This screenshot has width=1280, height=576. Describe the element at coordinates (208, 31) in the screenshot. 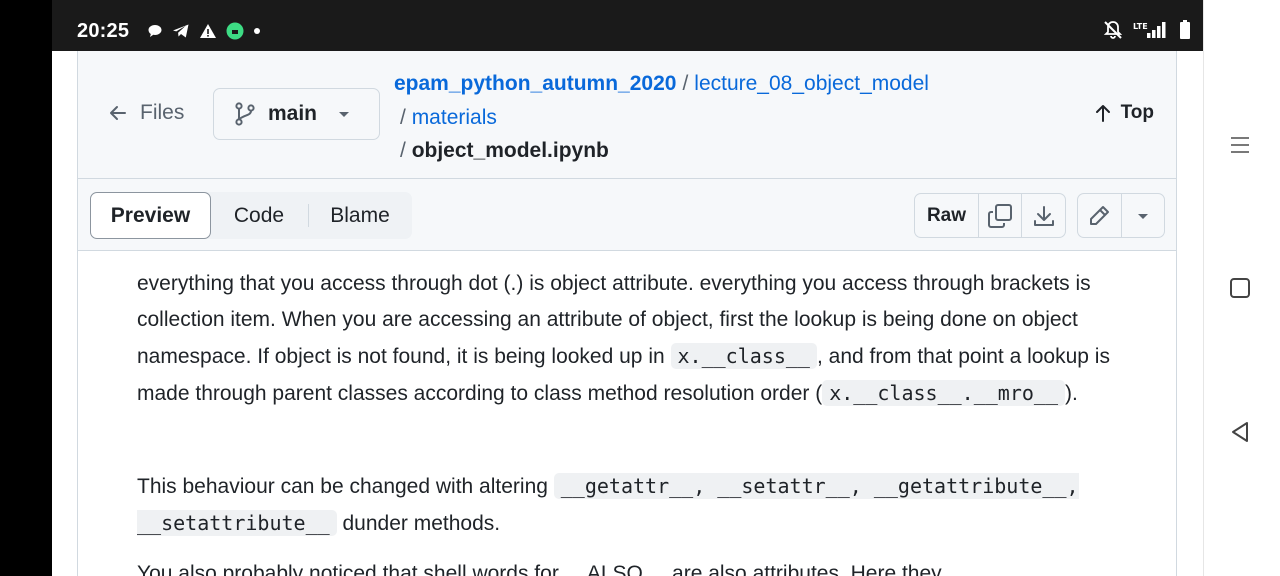

I see `warning-icon` at that location.